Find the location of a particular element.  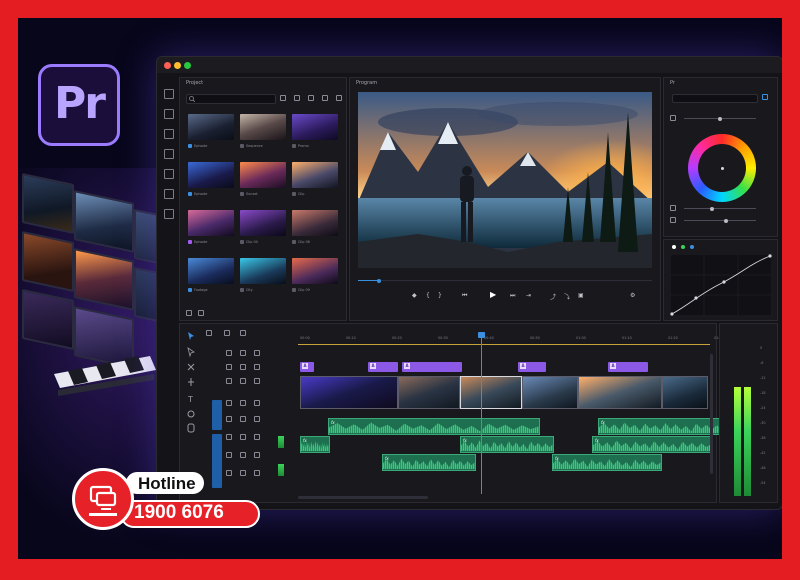

color-panel-search is located at coordinates (715, 98).